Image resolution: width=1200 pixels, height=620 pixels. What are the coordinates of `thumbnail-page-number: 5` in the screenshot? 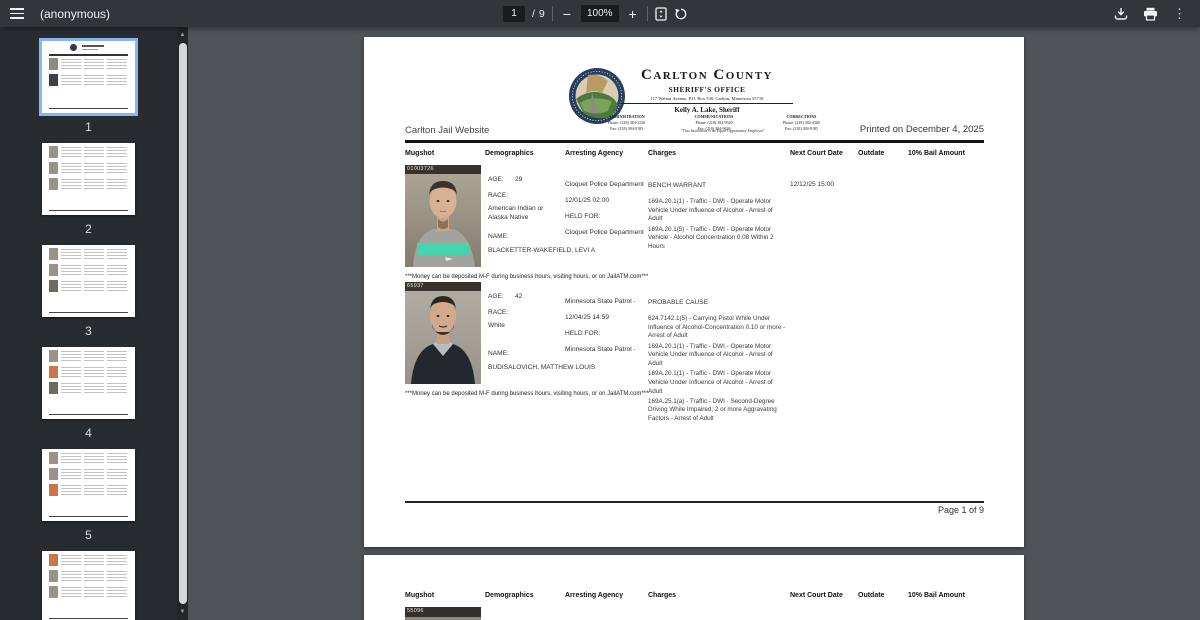 It's located at (88, 535).